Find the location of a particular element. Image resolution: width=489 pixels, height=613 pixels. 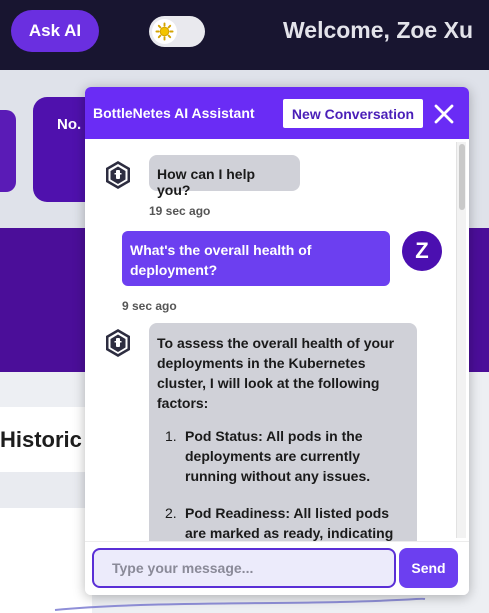

list-item-number: 1. is located at coordinates (171, 436).